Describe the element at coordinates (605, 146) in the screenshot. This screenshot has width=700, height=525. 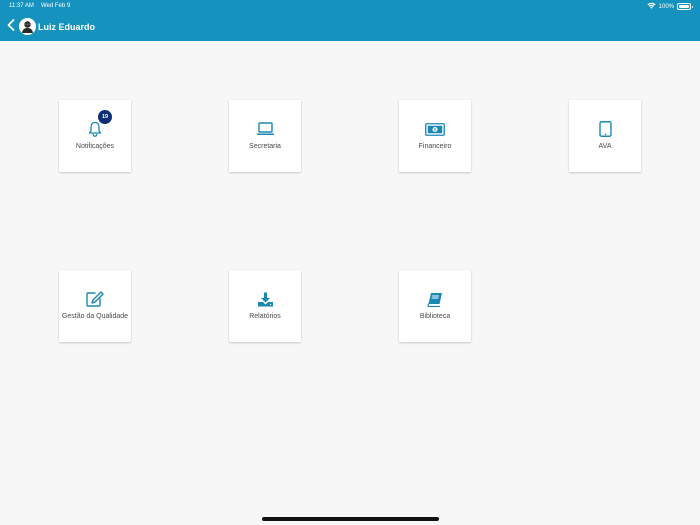
I see `tile-label: AVA` at that location.